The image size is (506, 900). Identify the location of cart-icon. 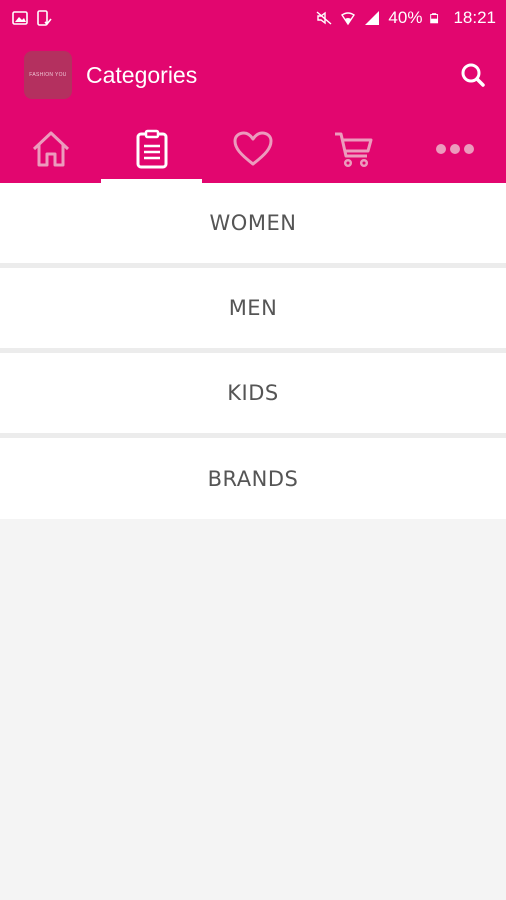
(354, 149).